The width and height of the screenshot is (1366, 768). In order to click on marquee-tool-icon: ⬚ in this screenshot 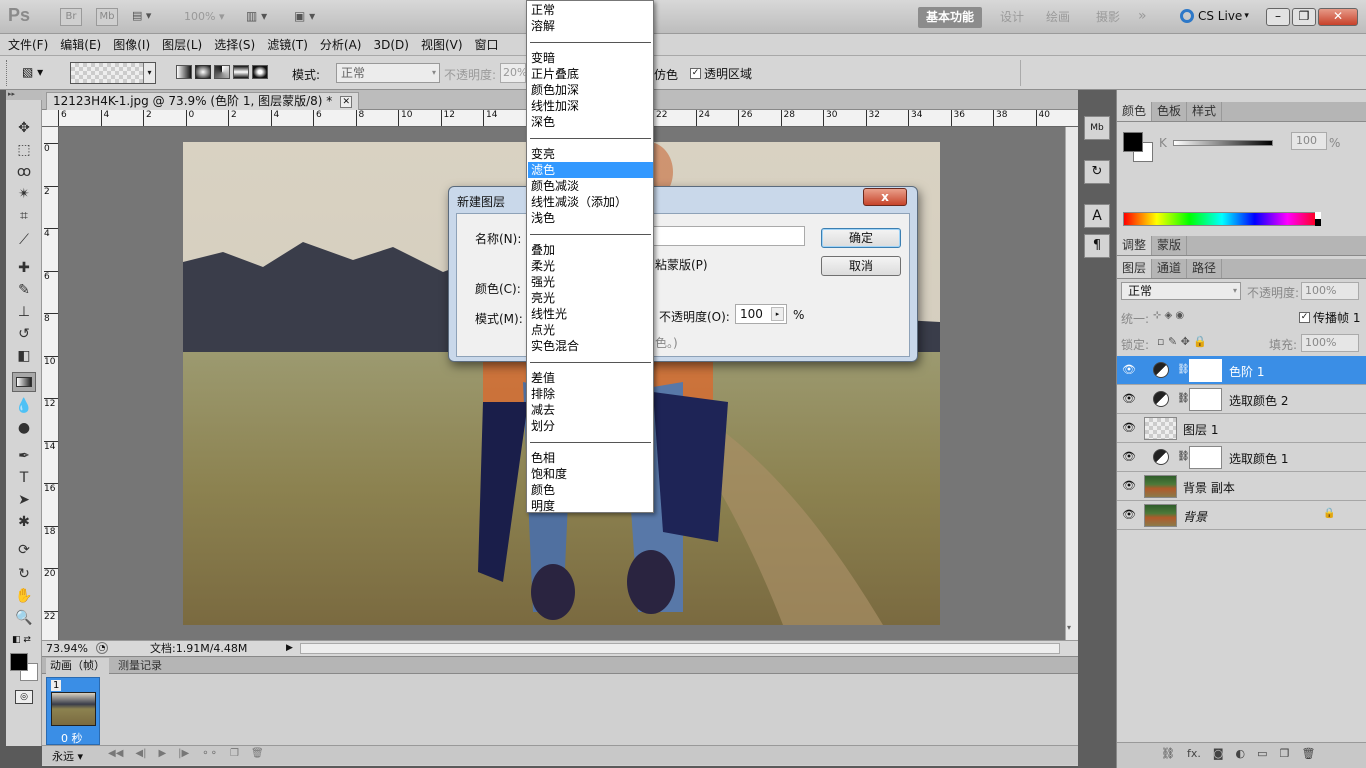, I will do `click(24, 150)`.